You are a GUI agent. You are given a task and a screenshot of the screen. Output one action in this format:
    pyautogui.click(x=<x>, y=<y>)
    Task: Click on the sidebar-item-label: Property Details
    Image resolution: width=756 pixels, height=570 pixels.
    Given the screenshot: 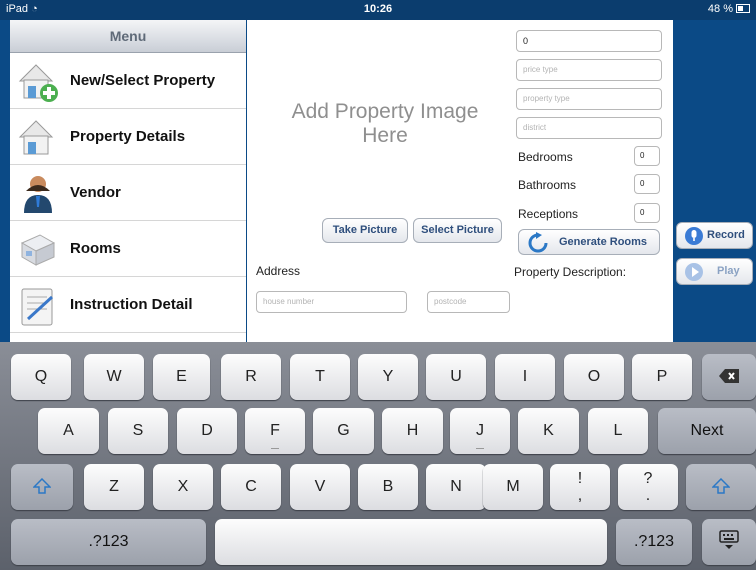 What is the action you would take?
    pyautogui.click(x=128, y=136)
    